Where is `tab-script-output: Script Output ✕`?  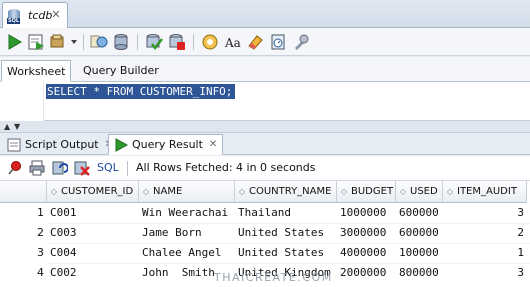
tab-script-output: Script Output ✕ is located at coordinates (60, 144).